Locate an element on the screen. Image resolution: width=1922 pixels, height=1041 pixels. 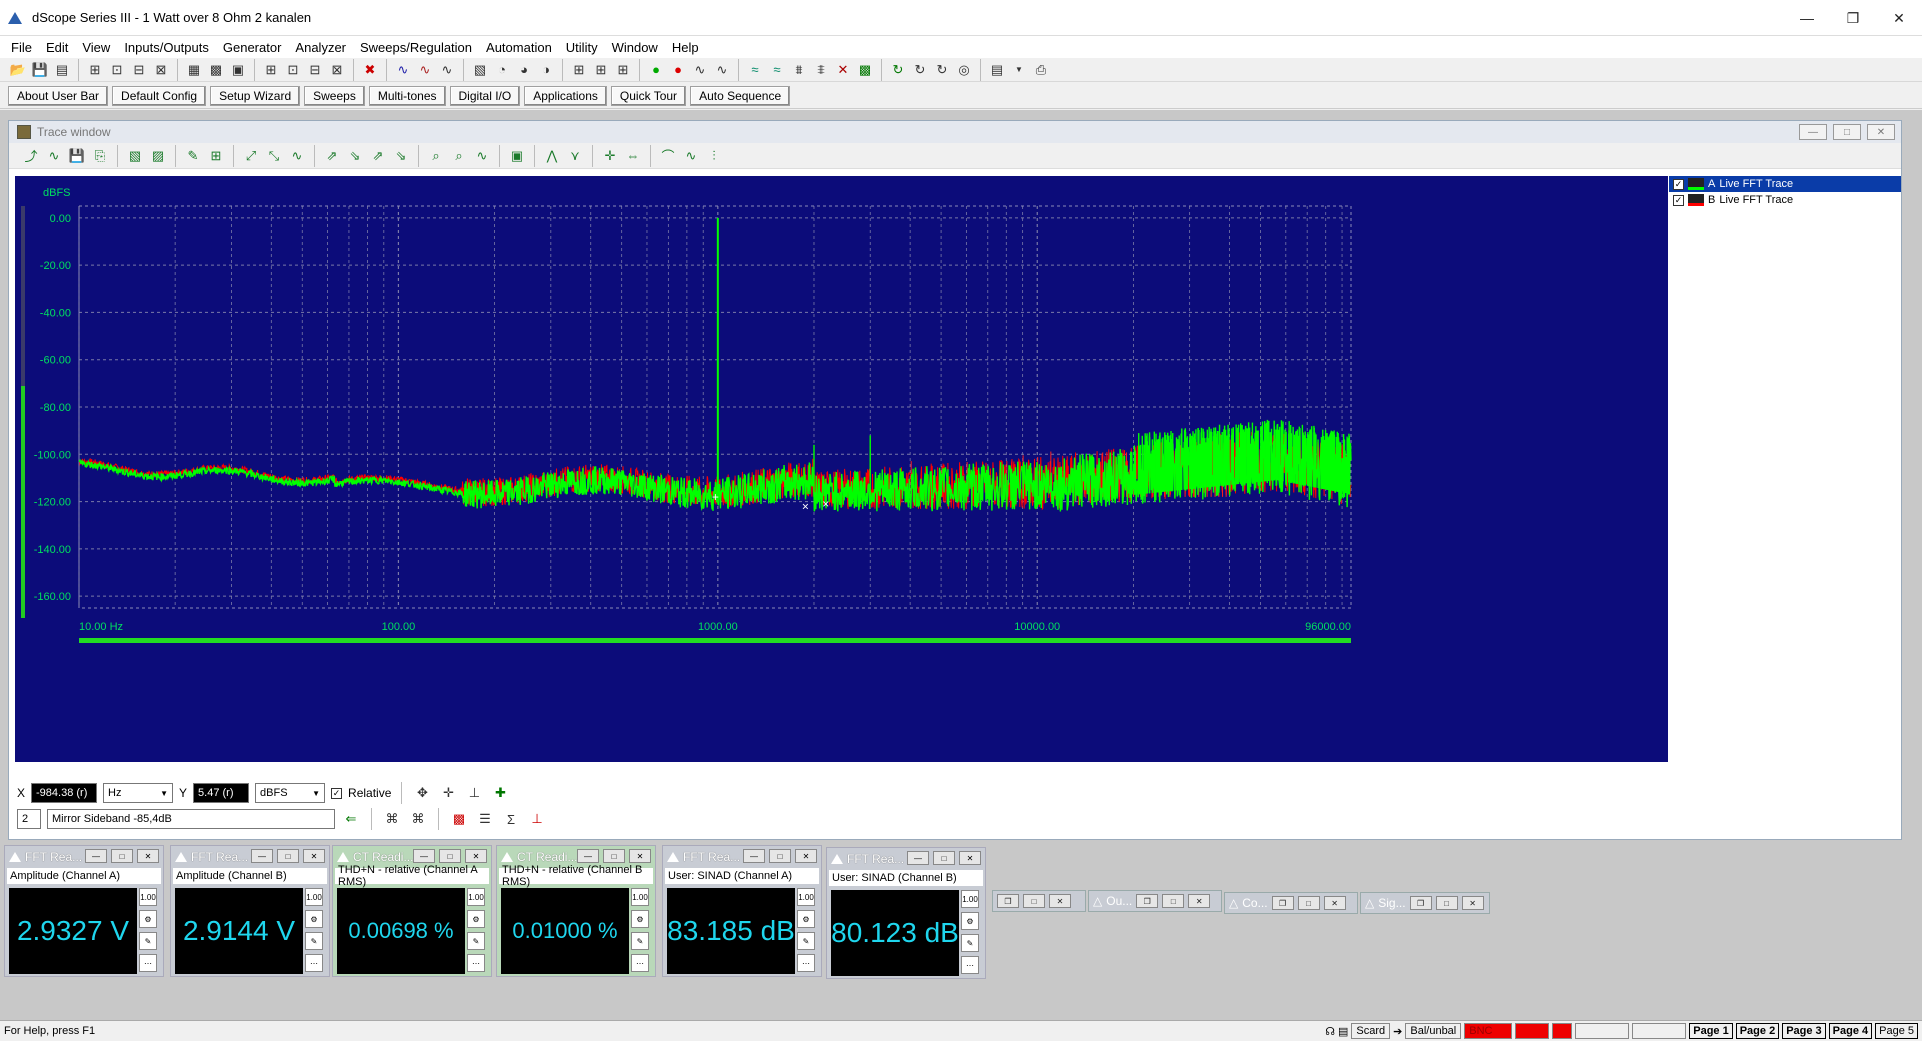
analyzer-b-icon: ∿ is located at coordinates (425, 70).